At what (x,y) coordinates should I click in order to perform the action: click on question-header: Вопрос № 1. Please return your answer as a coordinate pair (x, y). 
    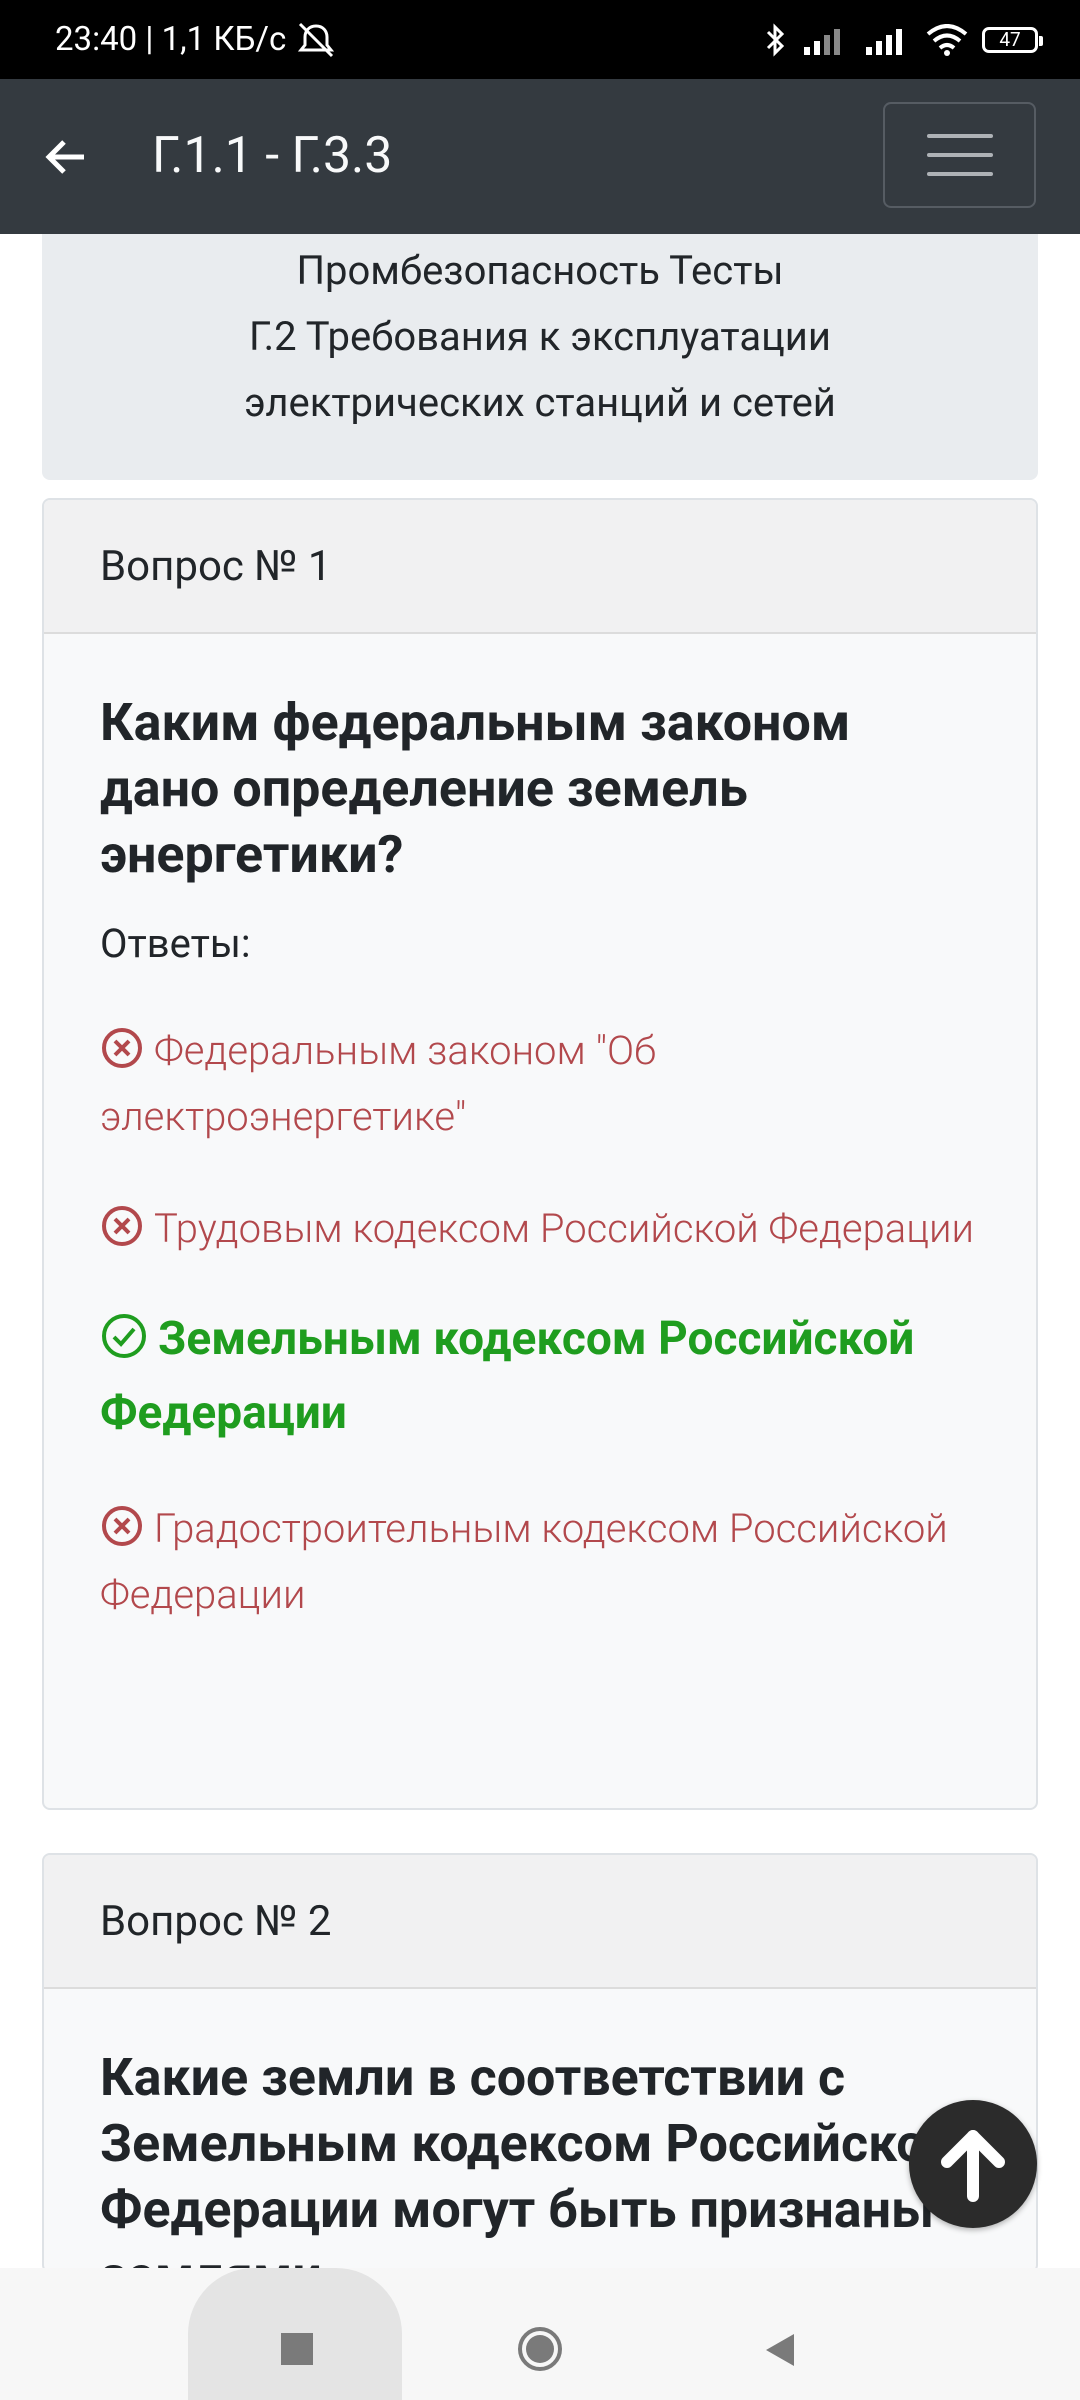
    Looking at the image, I should click on (540, 567).